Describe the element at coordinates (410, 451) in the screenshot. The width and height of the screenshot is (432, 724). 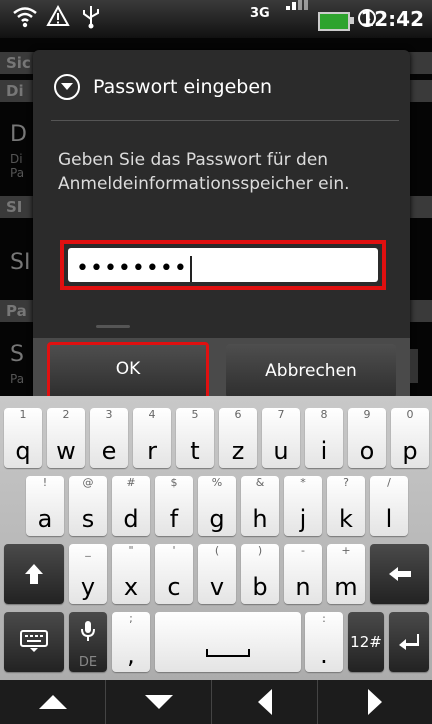
I see `key-label: p` at that location.